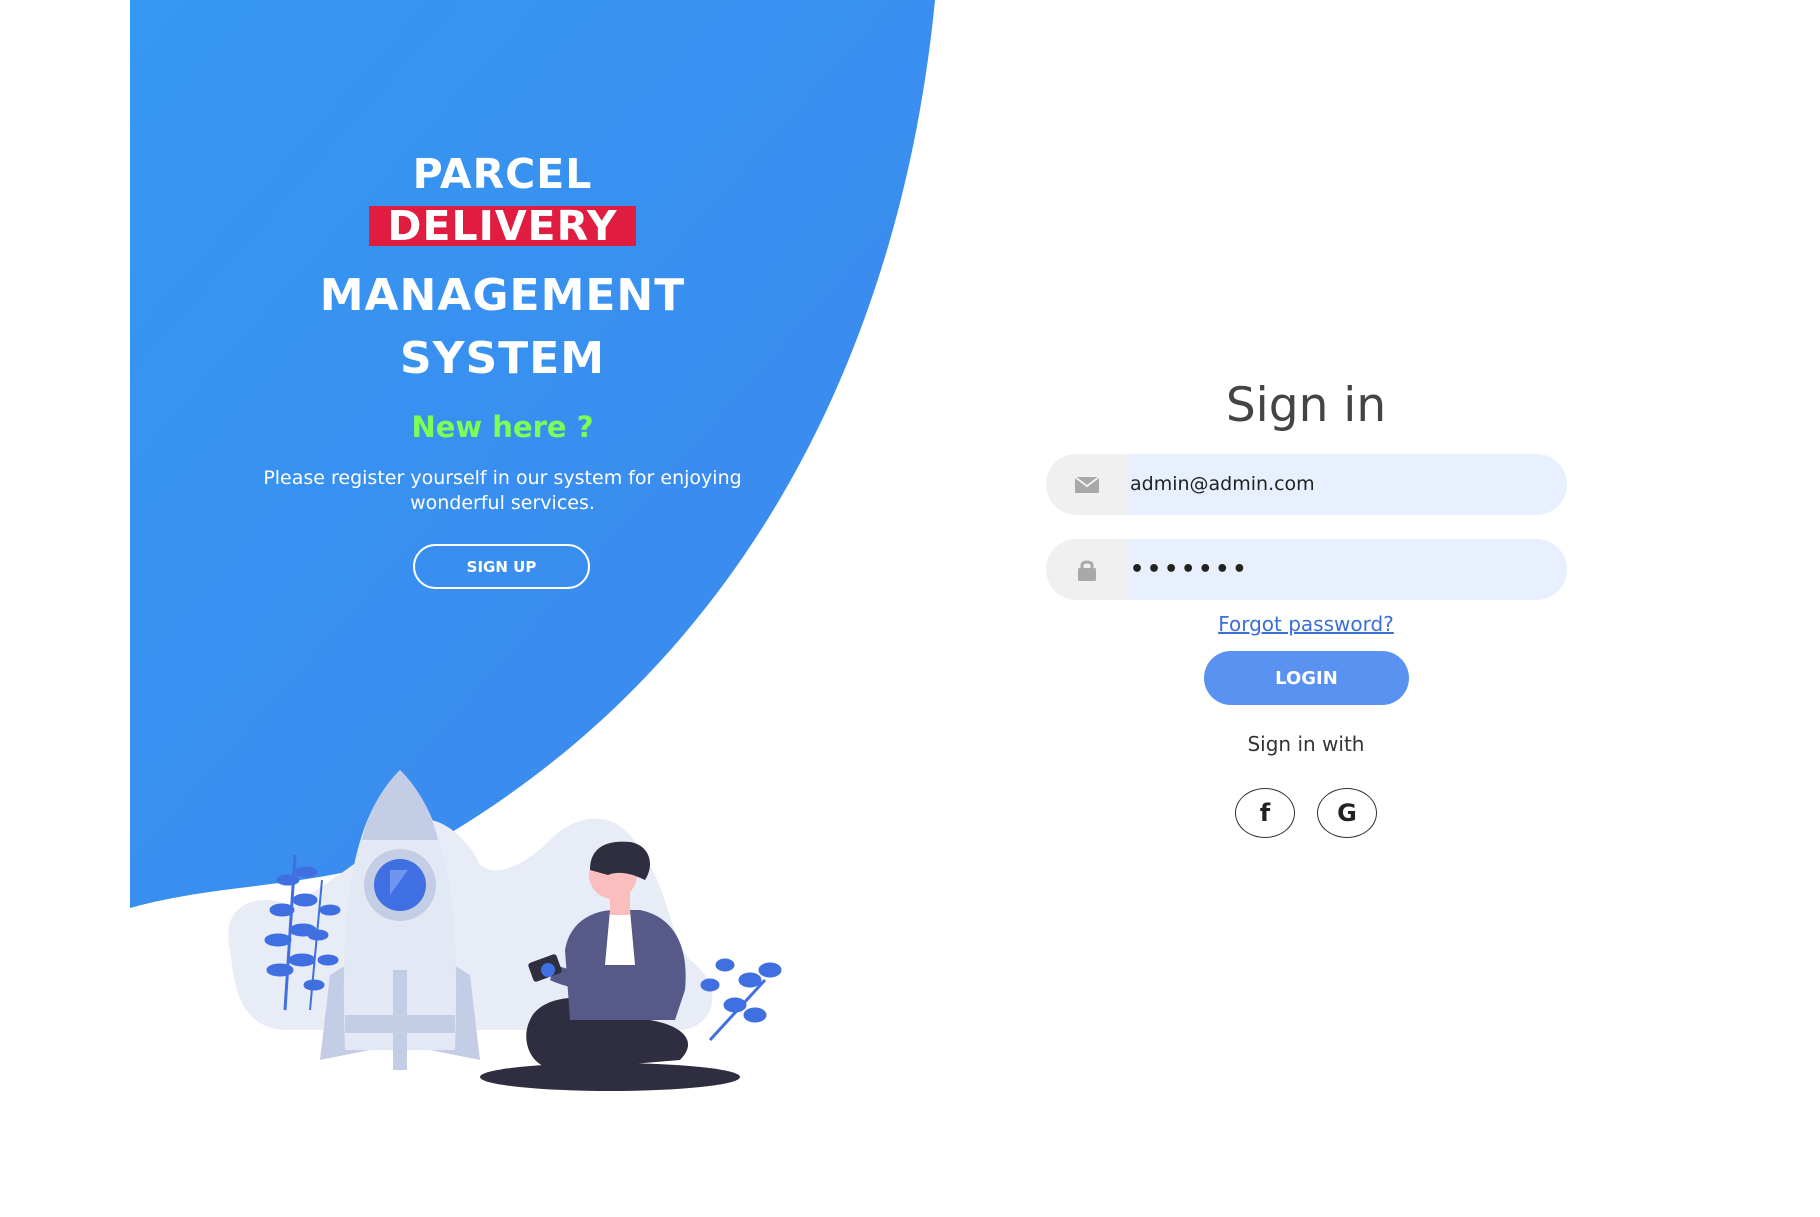  Describe the element at coordinates (1306, 405) in the screenshot. I see `signin-title: Sign in` at that location.